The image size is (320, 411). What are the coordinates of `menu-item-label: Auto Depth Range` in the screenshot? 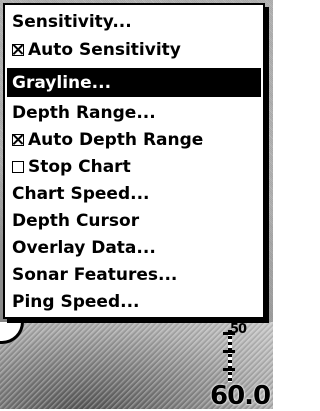 It's located at (116, 140).